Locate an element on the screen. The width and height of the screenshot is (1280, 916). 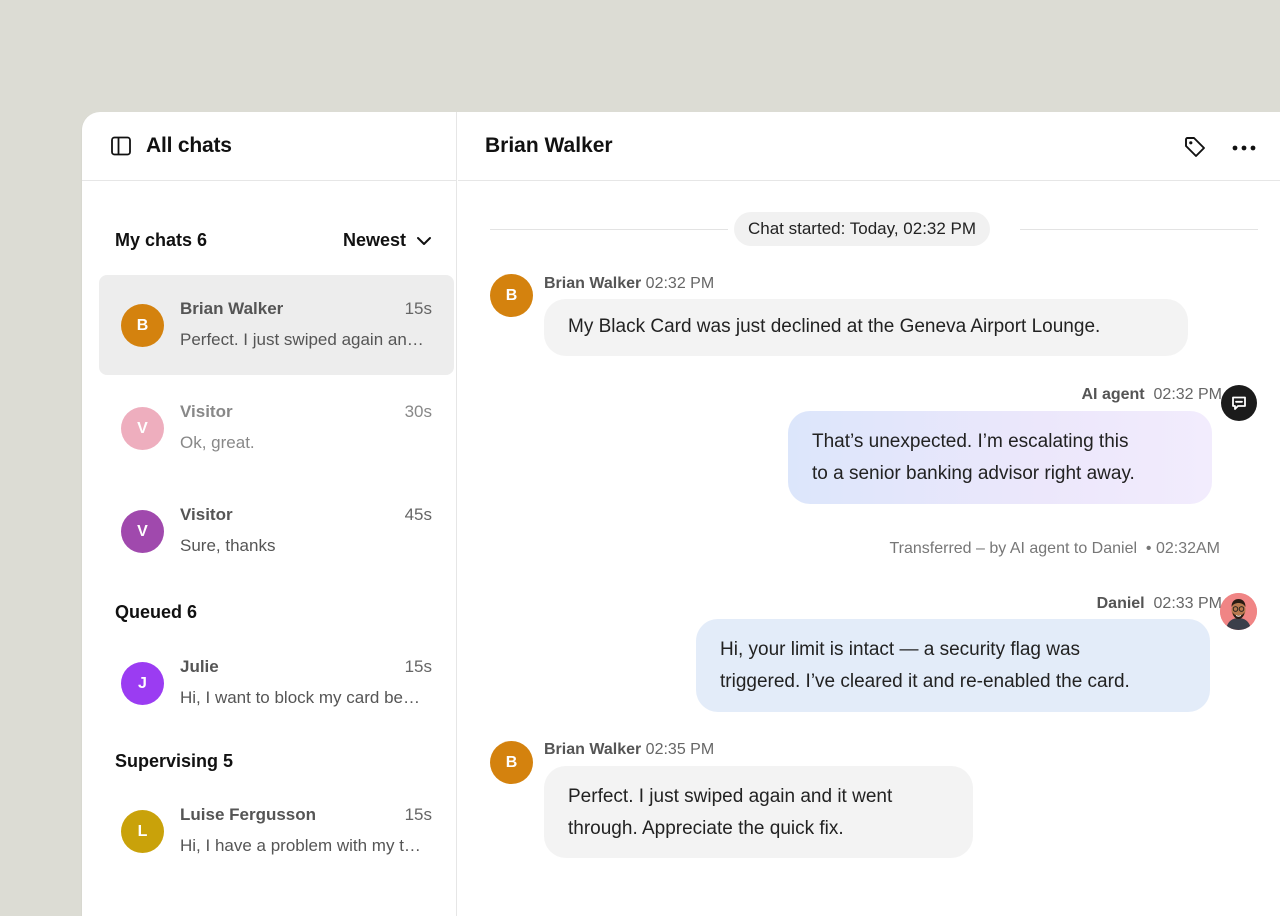
sort-label: Newest is located at coordinates (374, 240).